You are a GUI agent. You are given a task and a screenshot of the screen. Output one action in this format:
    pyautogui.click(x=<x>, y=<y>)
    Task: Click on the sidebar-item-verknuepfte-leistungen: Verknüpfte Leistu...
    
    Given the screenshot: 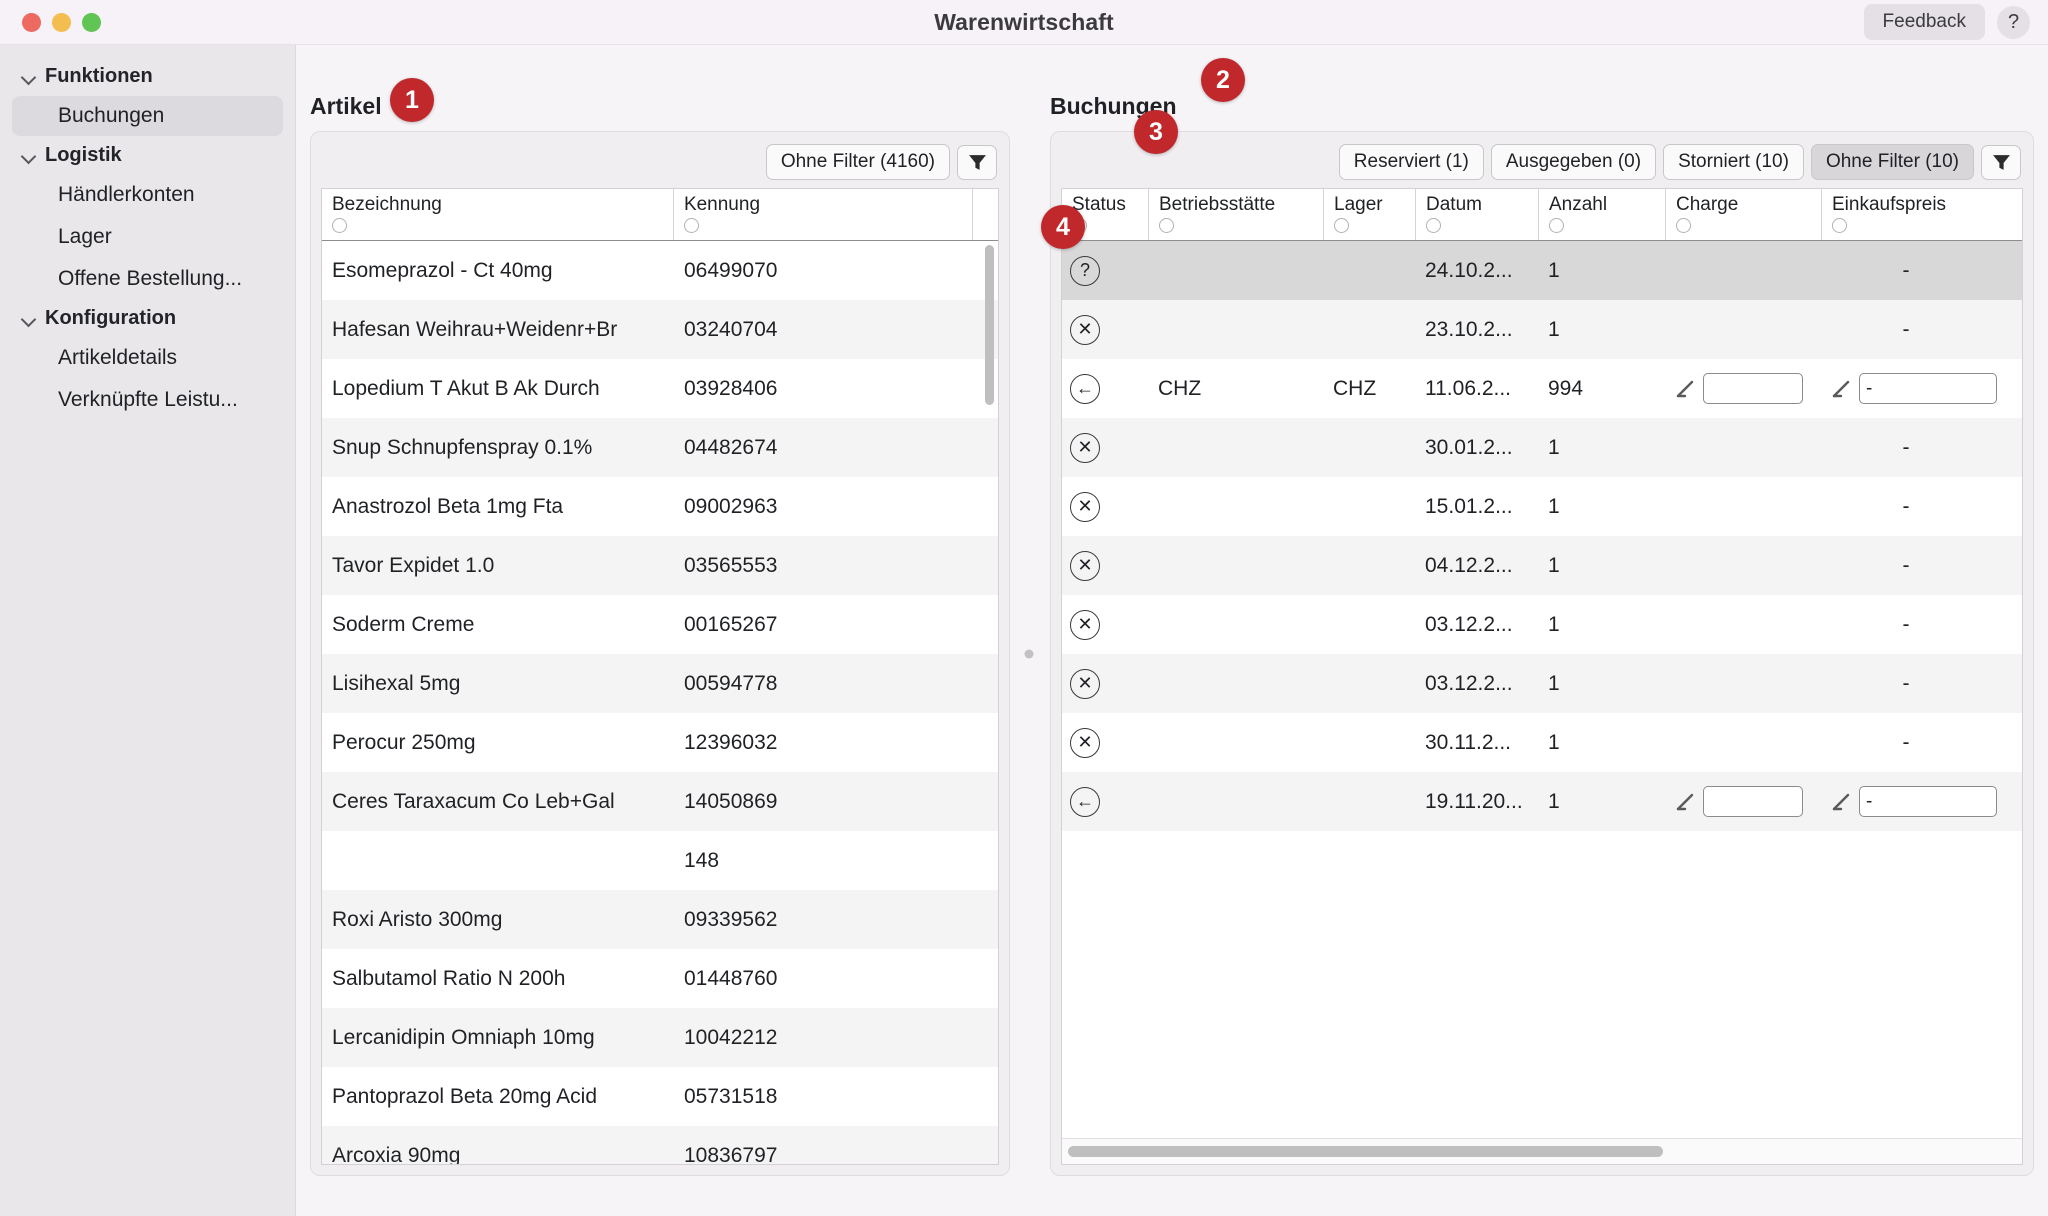 What is the action you would take?
    pyautogui.click(x=147, y=400)
    